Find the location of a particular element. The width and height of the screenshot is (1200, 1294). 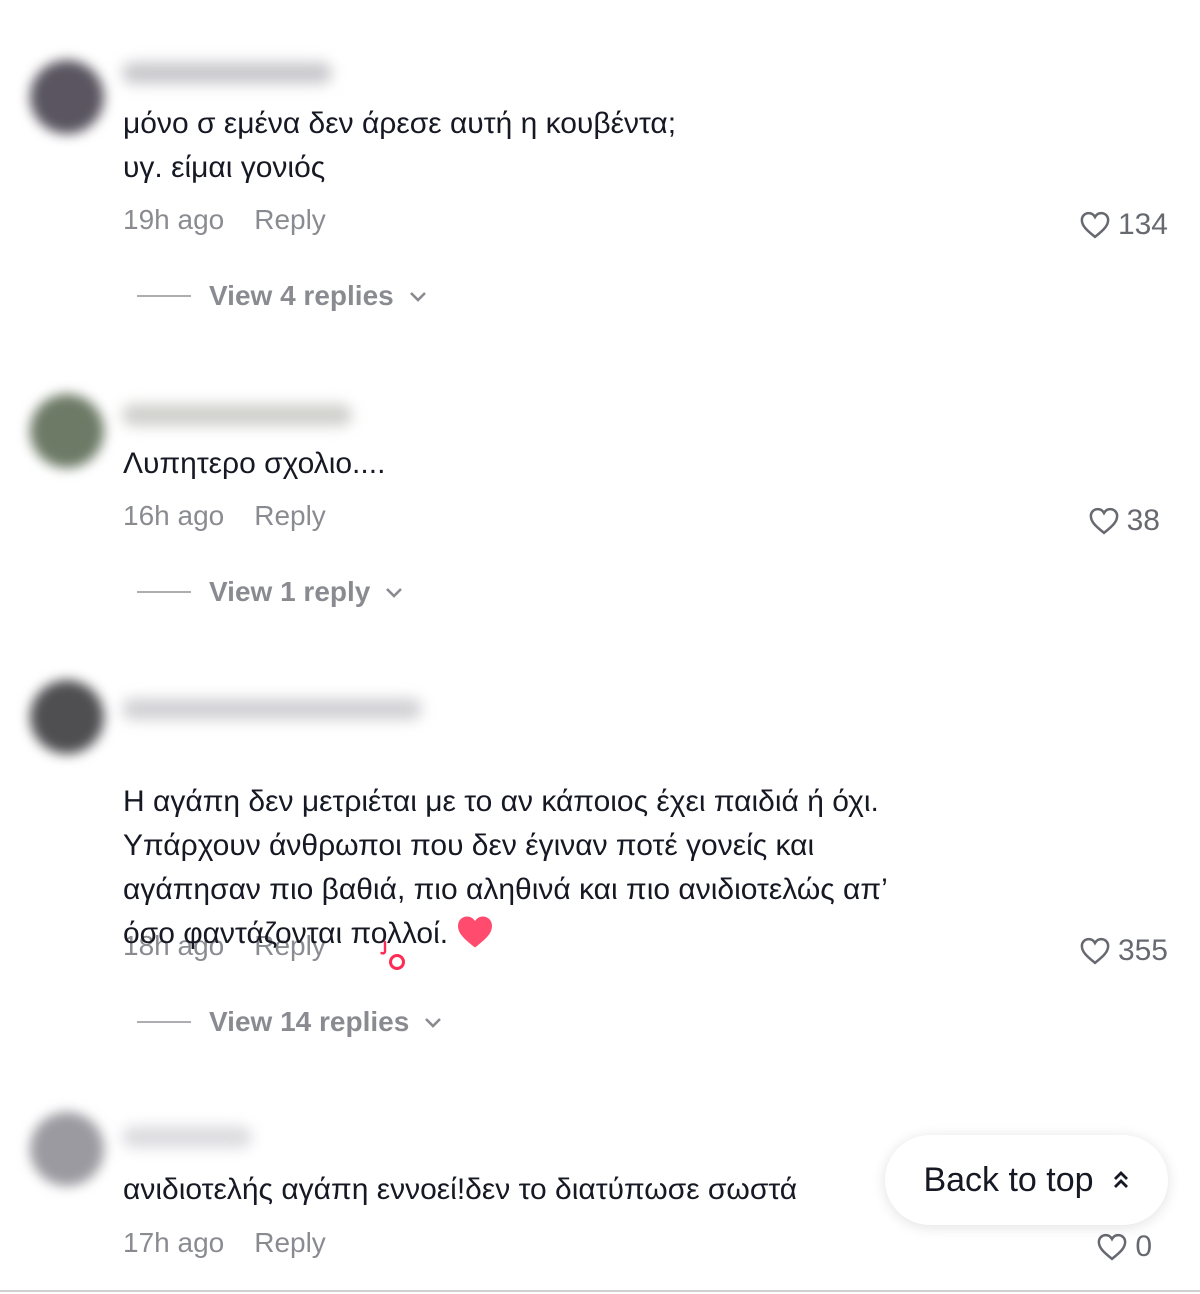

like-button: 38 is located at coordinates (1124, 521).